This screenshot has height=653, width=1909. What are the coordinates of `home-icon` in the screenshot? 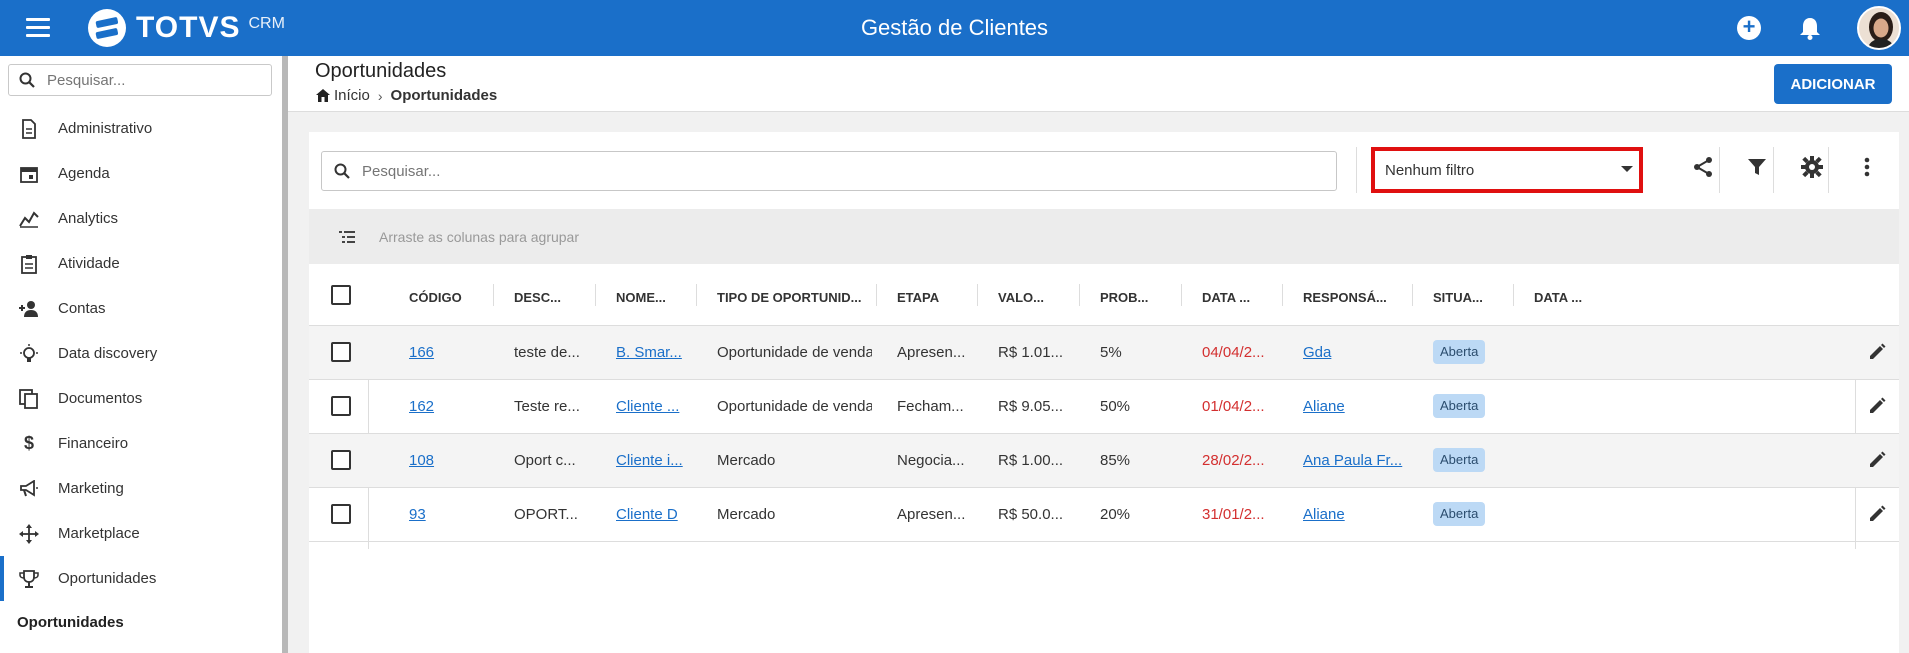 It's located at (323, 95).